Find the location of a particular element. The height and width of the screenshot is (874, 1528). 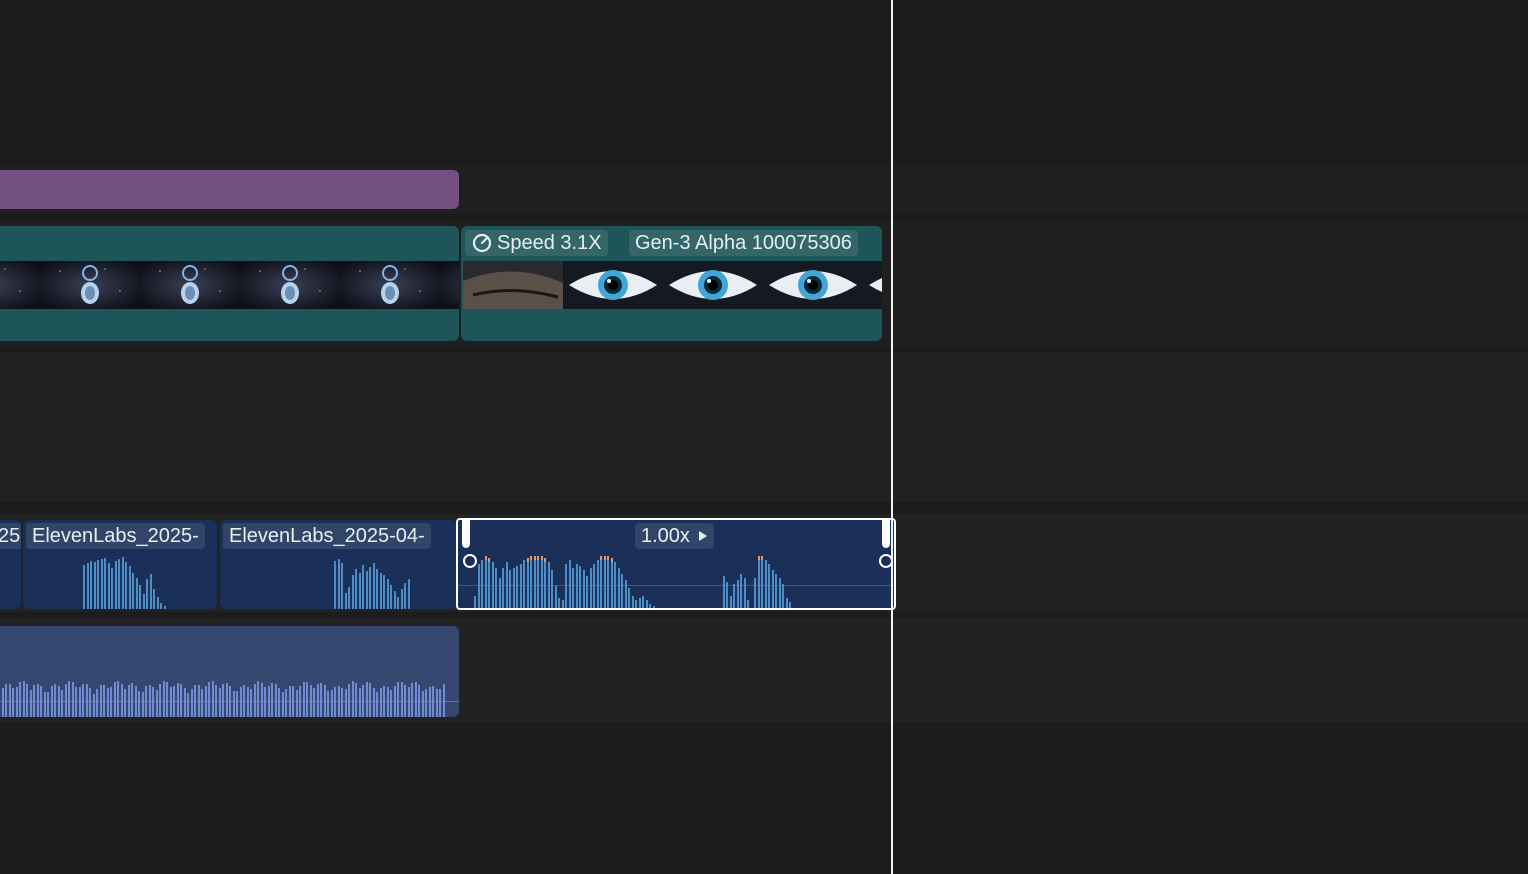

clip-speed-badge: 1.00x is located at coordinates (674, 536).